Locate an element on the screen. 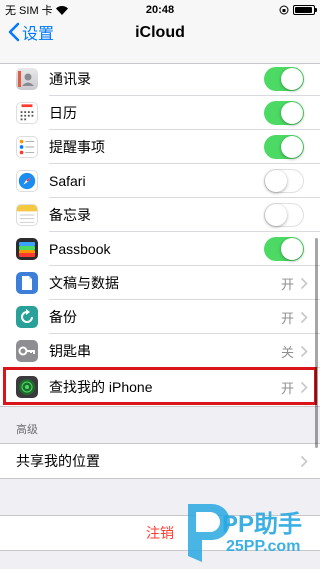 The width and height of the screenshot is (320, 569). row-find-my-iphone: 查找我的 iPhone 开 is located at coordinates (160, 387).